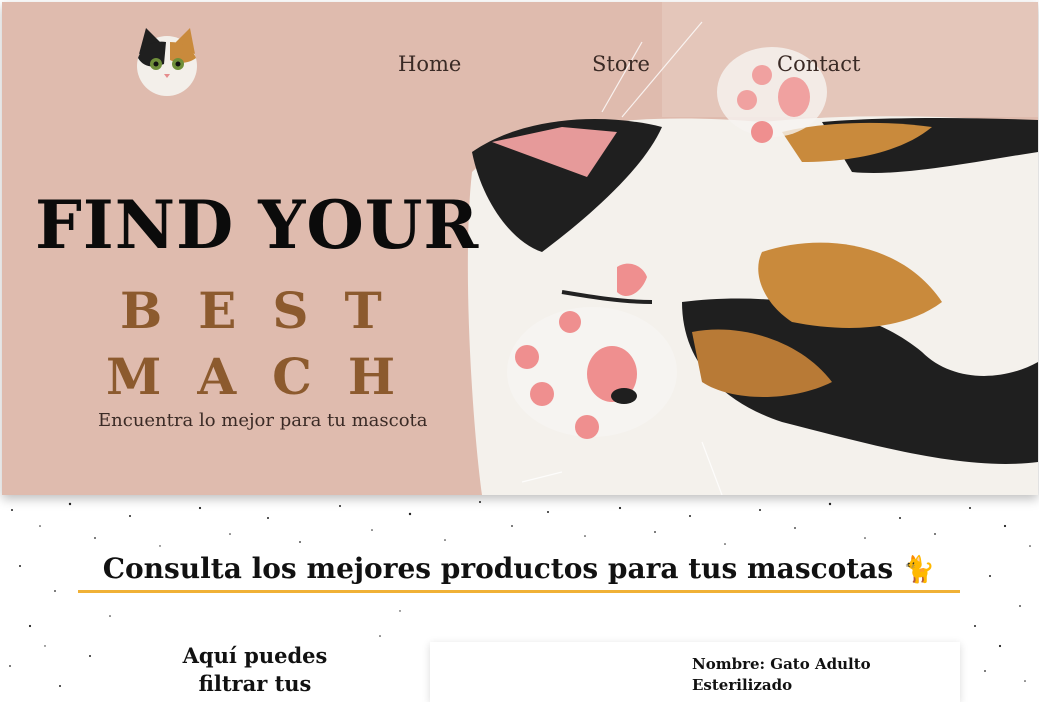 Image resolution: width=1039 pixels, height=702 pixels. Describe the element at coordinates (429, 64) in the screenshot. I see `nav-home-link: Home` at that location.